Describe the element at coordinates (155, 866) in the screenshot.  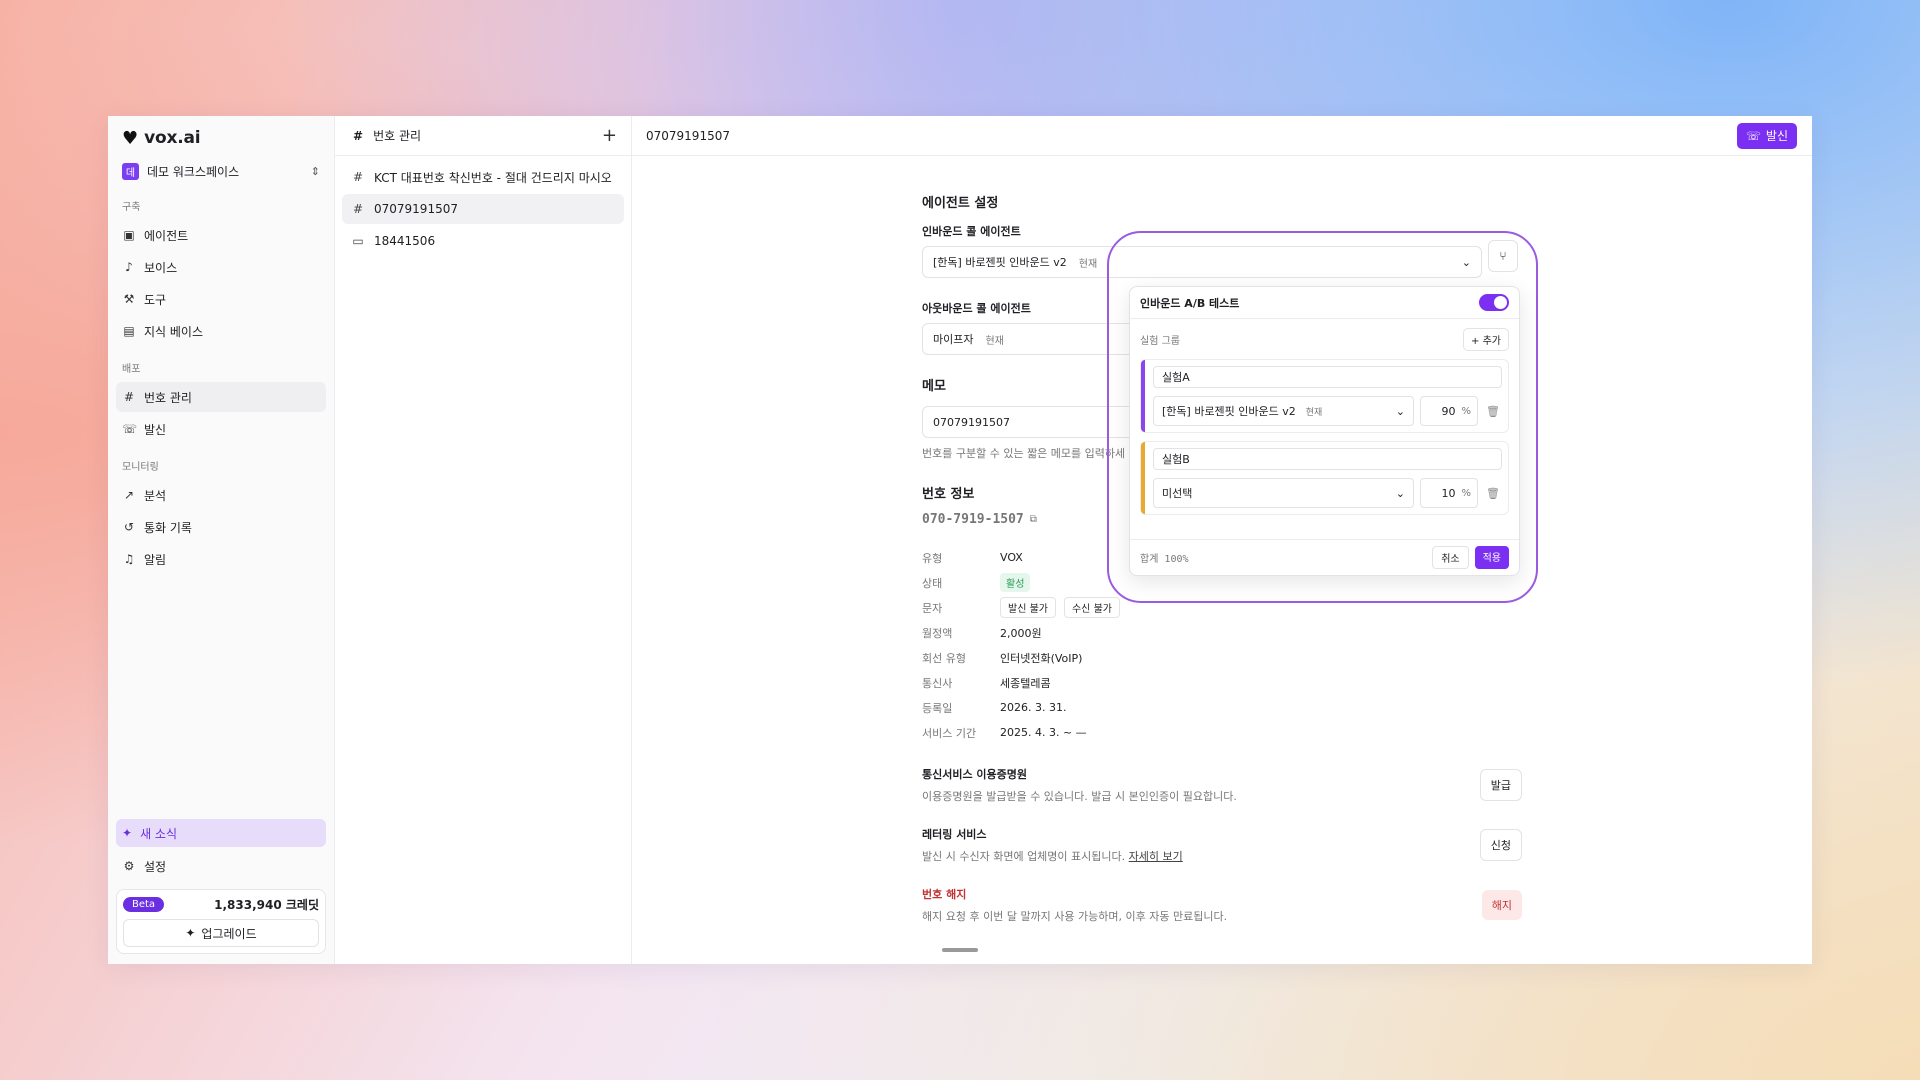
I see `settings-label: 설정` at that location.